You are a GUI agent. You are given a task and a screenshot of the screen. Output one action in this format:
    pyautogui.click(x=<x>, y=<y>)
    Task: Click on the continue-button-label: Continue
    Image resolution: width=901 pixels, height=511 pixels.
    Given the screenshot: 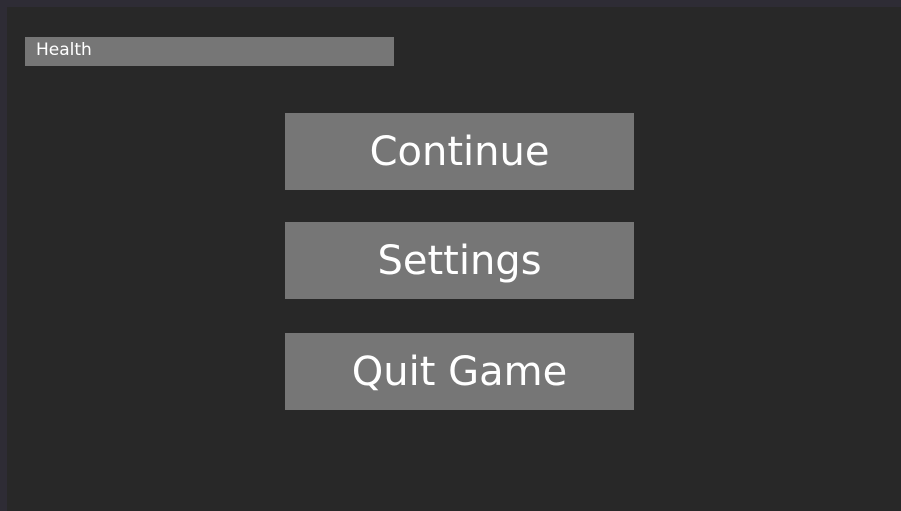 What is the action you would take?
    pyautogui.click(x=459, y=151)
    